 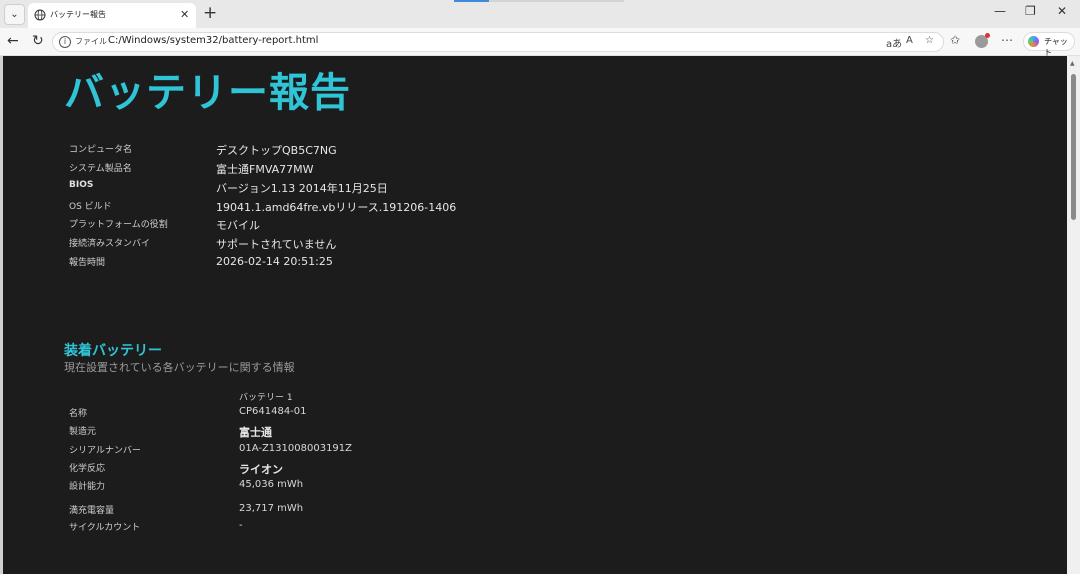 What do you see at coordinates (261, 469) in the screenshot?
I see `battery-value: ライオン` at bounding box center [261, 469].